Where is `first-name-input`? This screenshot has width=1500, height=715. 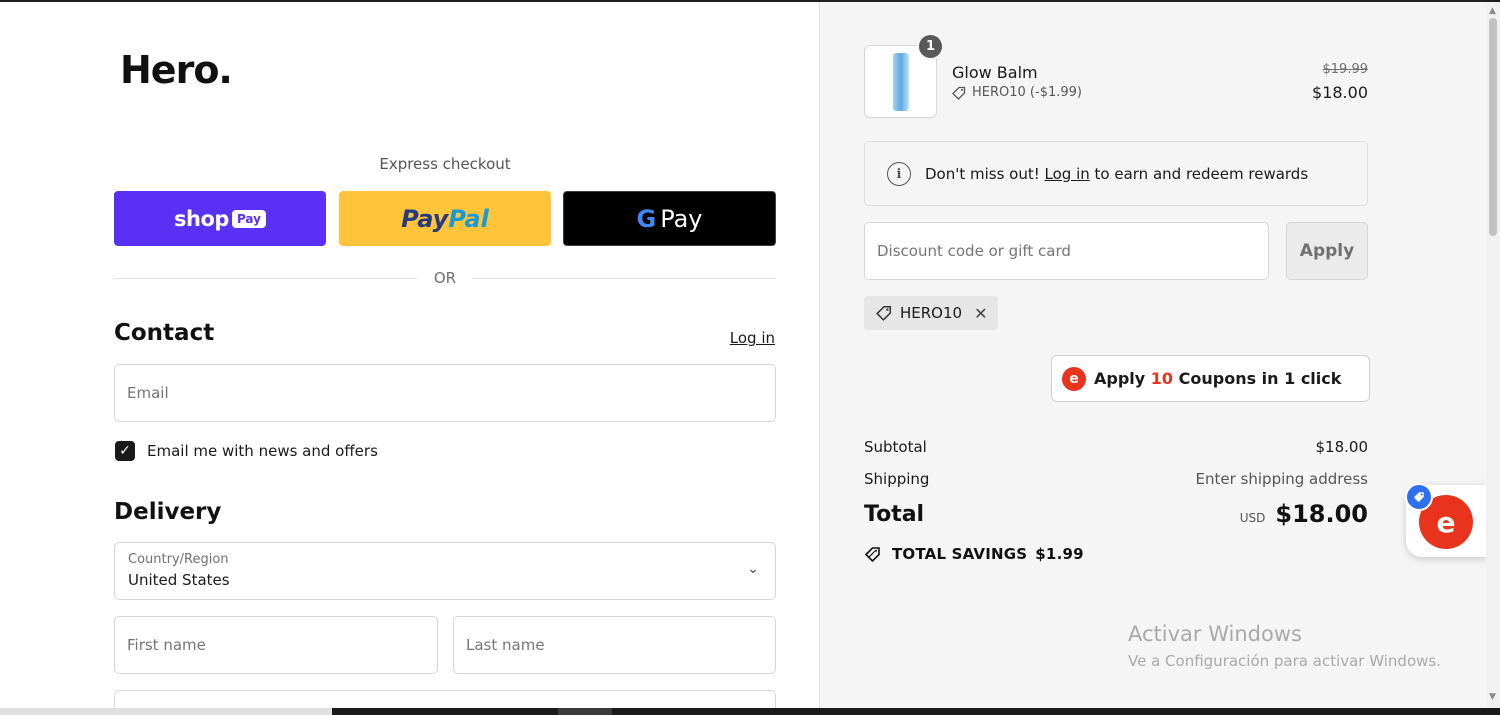 first-name-input is located at coordinates (272, 645).